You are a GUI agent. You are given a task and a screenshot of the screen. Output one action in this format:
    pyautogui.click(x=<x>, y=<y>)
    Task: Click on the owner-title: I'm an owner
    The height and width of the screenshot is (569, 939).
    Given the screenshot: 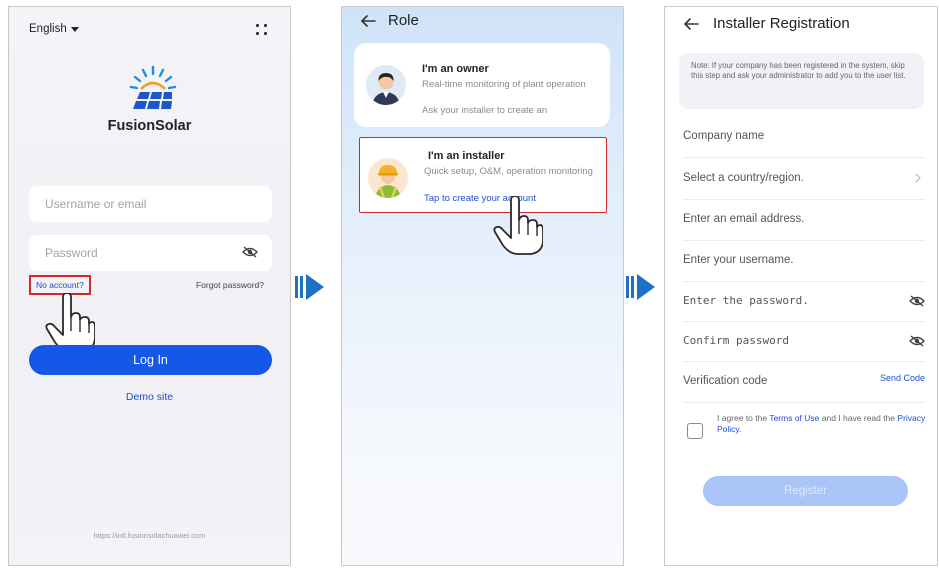 What is the action you would take?
    pyautogui.click(x=455, y=69)
    